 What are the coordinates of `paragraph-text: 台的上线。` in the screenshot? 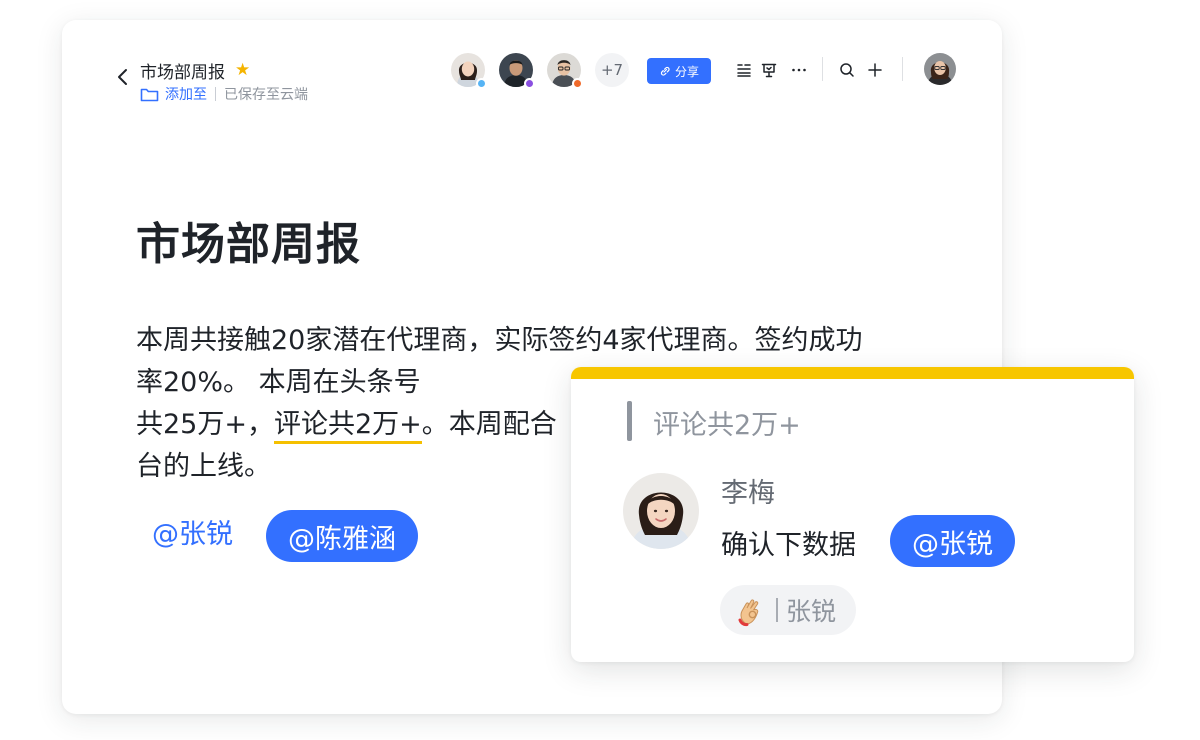 It's located at (203, 466).